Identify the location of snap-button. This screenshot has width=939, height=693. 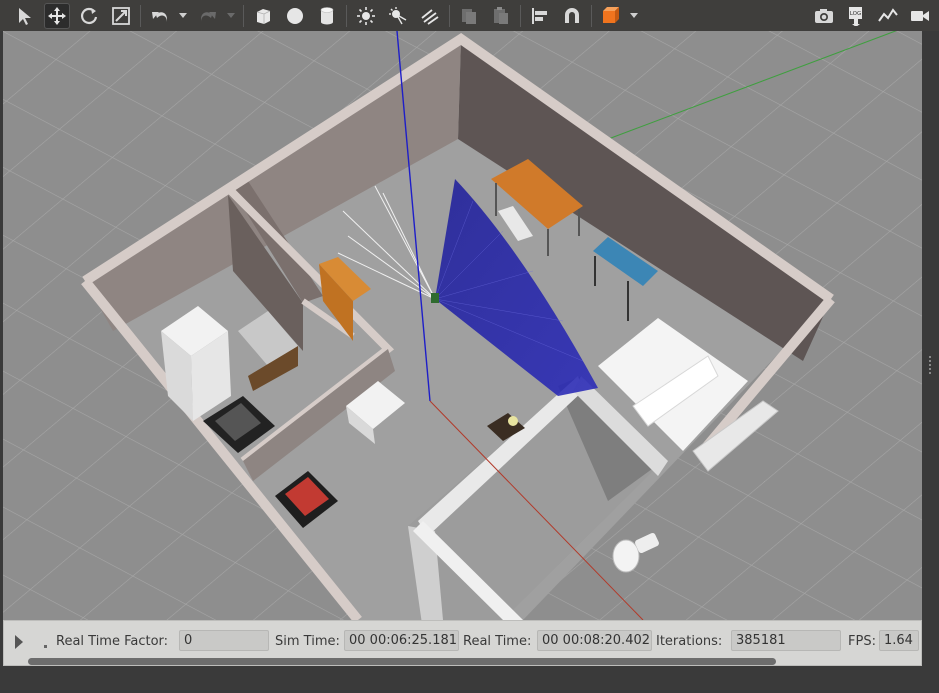
(572, 16).